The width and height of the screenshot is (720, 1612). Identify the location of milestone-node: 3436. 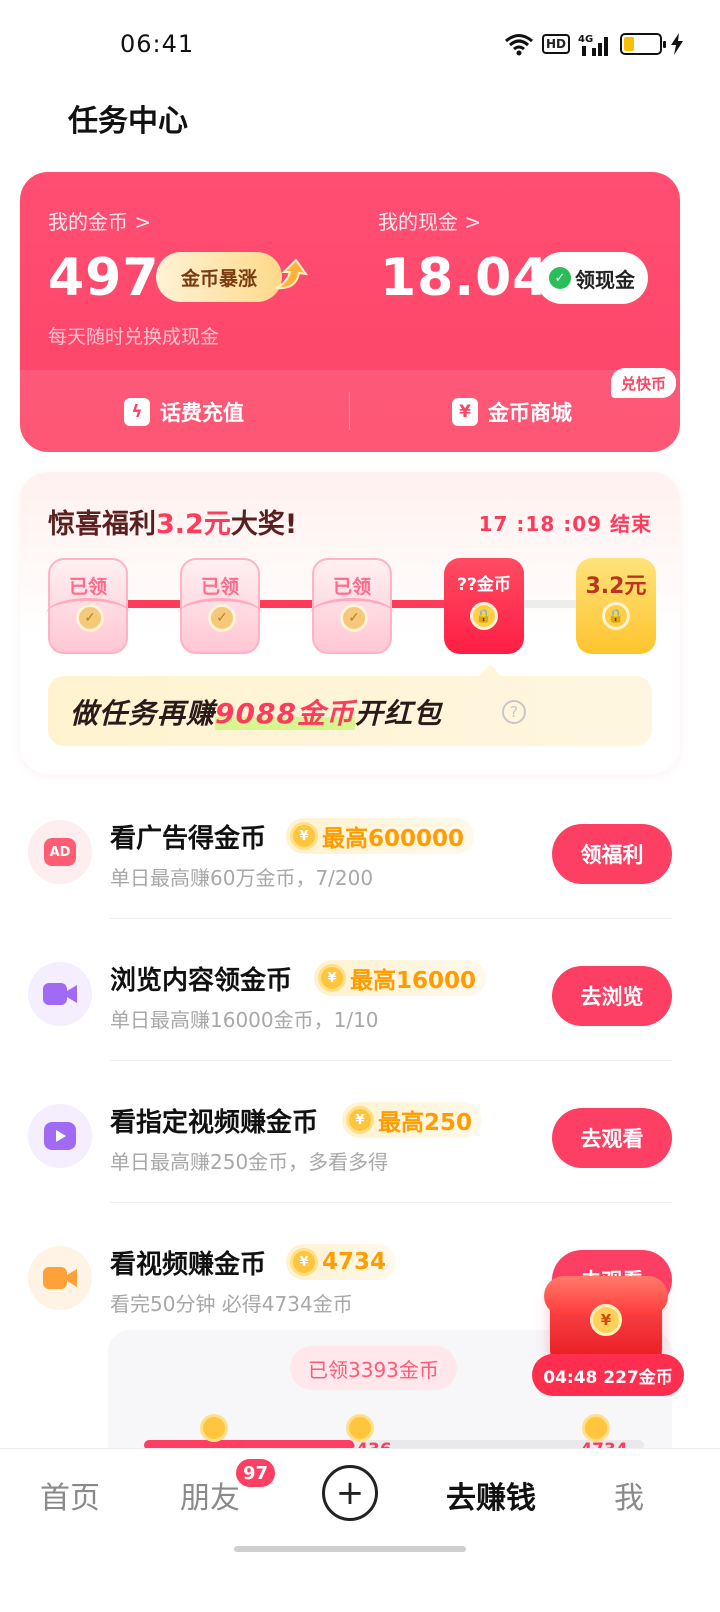
(368, 1437).